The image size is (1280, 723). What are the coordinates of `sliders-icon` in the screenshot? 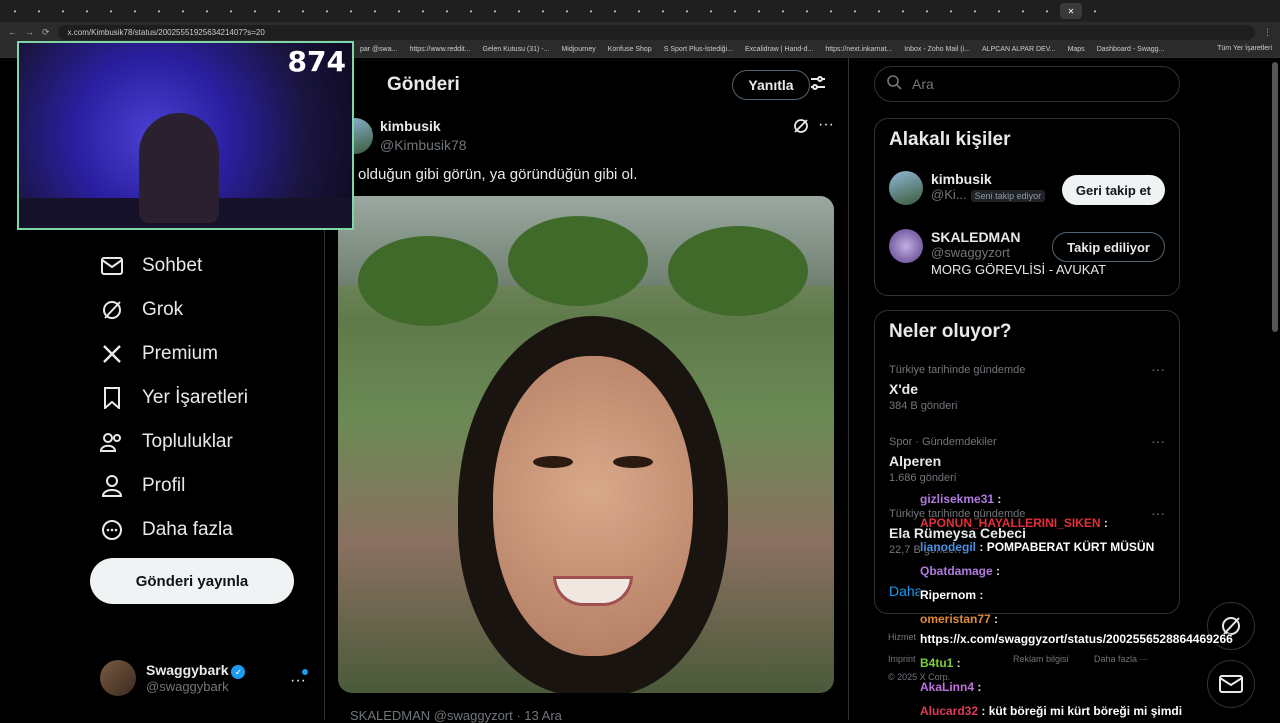 It's located at (818, 85).